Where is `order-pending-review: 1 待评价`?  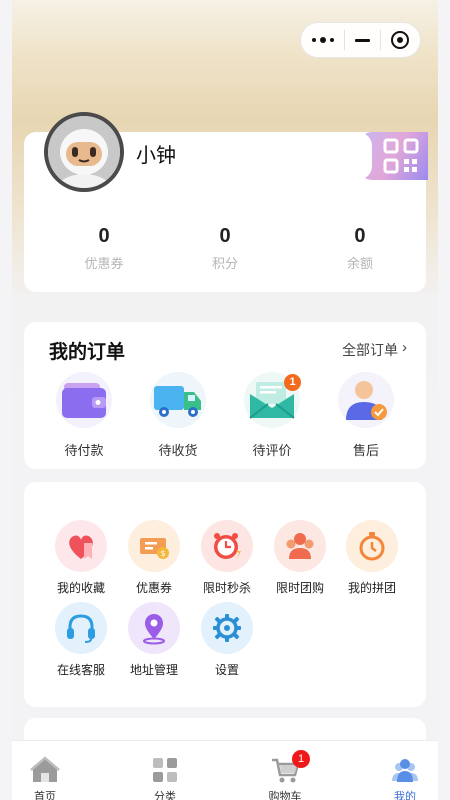
order-pending-review: 1 待评价 is located at coordinates (272, 414).